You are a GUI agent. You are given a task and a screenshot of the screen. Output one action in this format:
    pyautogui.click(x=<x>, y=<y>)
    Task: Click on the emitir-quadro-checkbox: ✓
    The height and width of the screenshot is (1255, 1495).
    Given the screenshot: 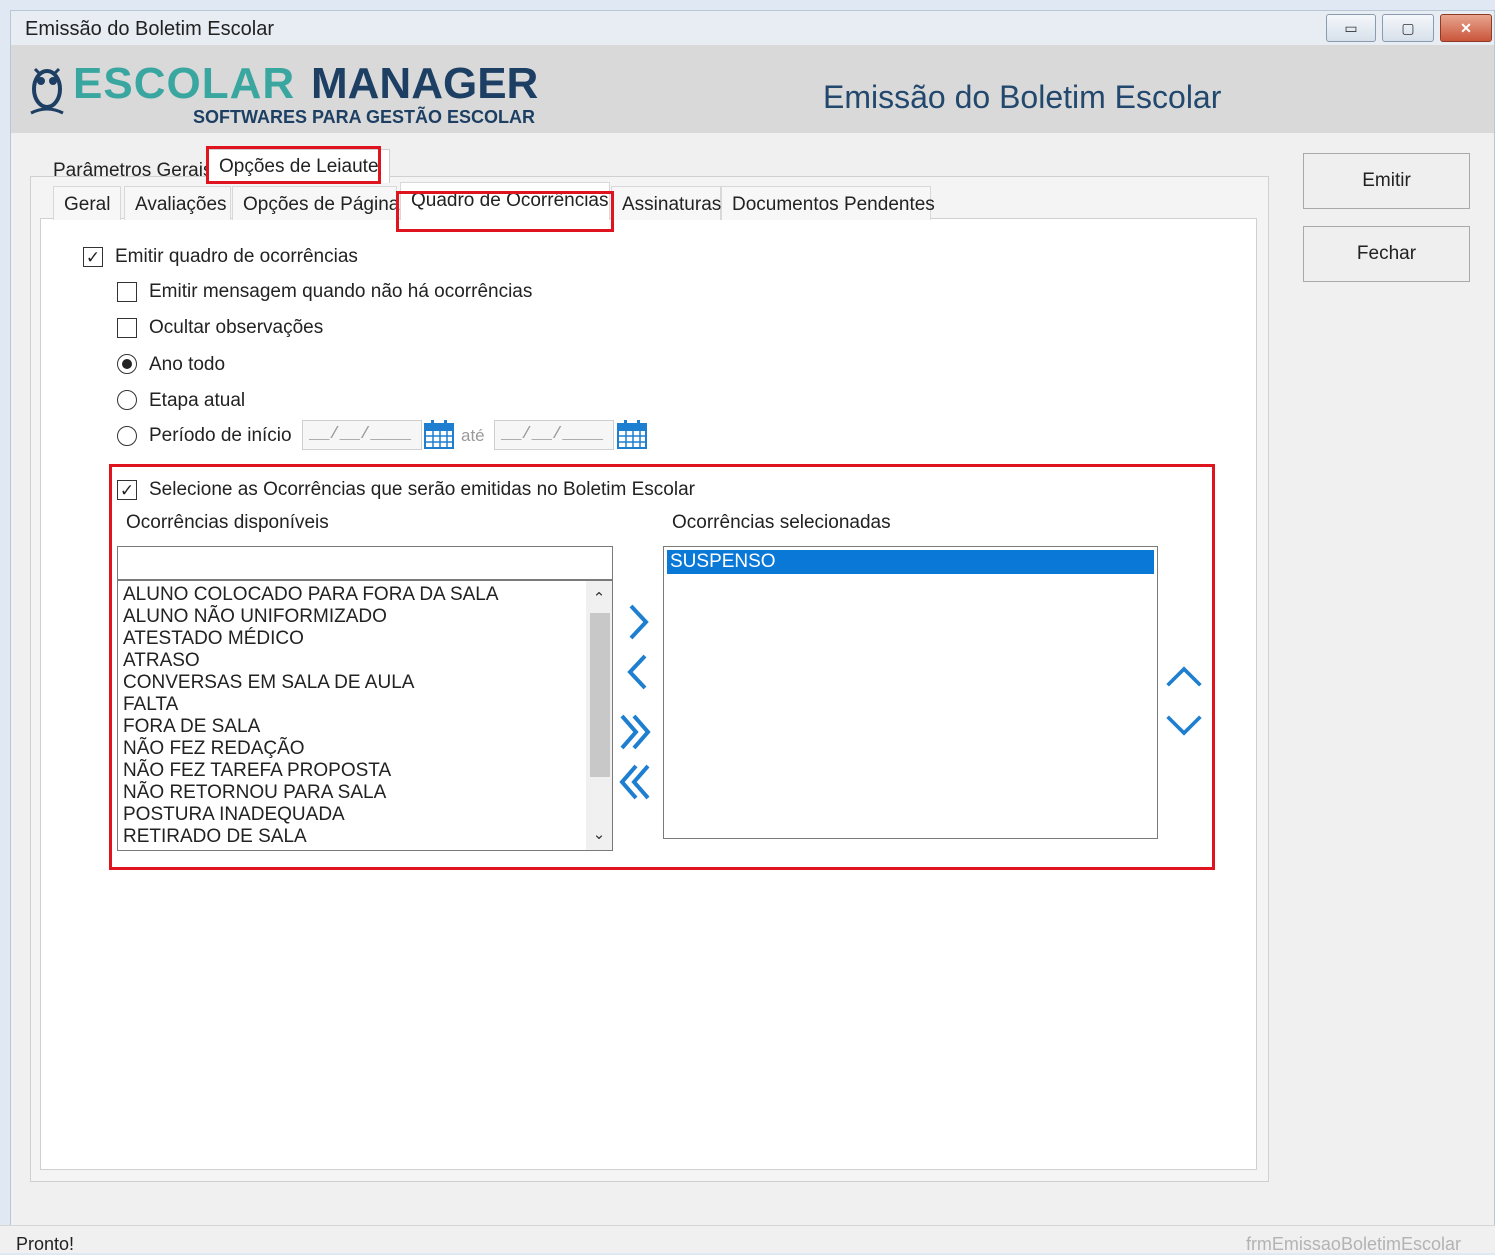 What is the action you would take?
    pyautogui.click(x=93, y=257)
    